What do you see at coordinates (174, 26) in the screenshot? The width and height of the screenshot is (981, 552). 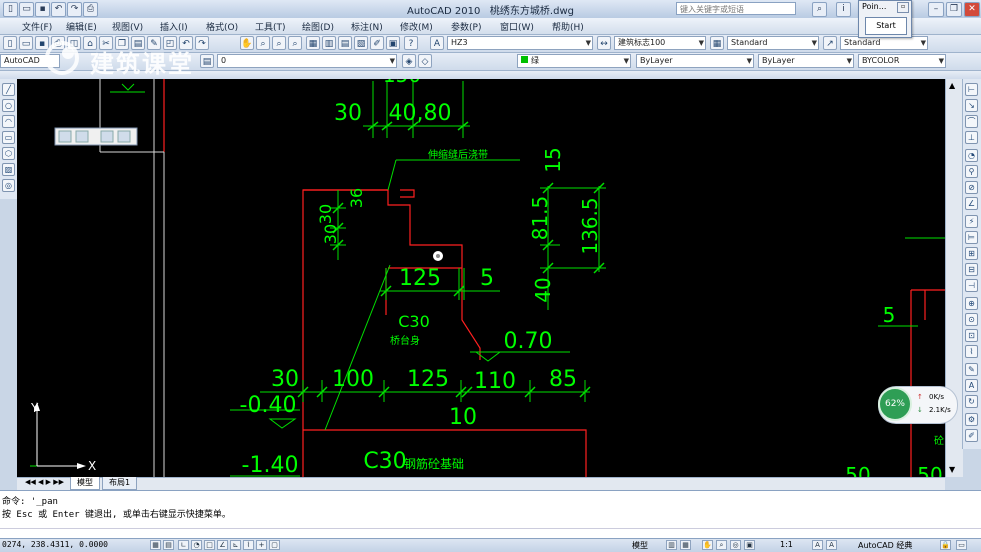 I see `menu-insert: 插入(I)` at bounding box center [174, 26].